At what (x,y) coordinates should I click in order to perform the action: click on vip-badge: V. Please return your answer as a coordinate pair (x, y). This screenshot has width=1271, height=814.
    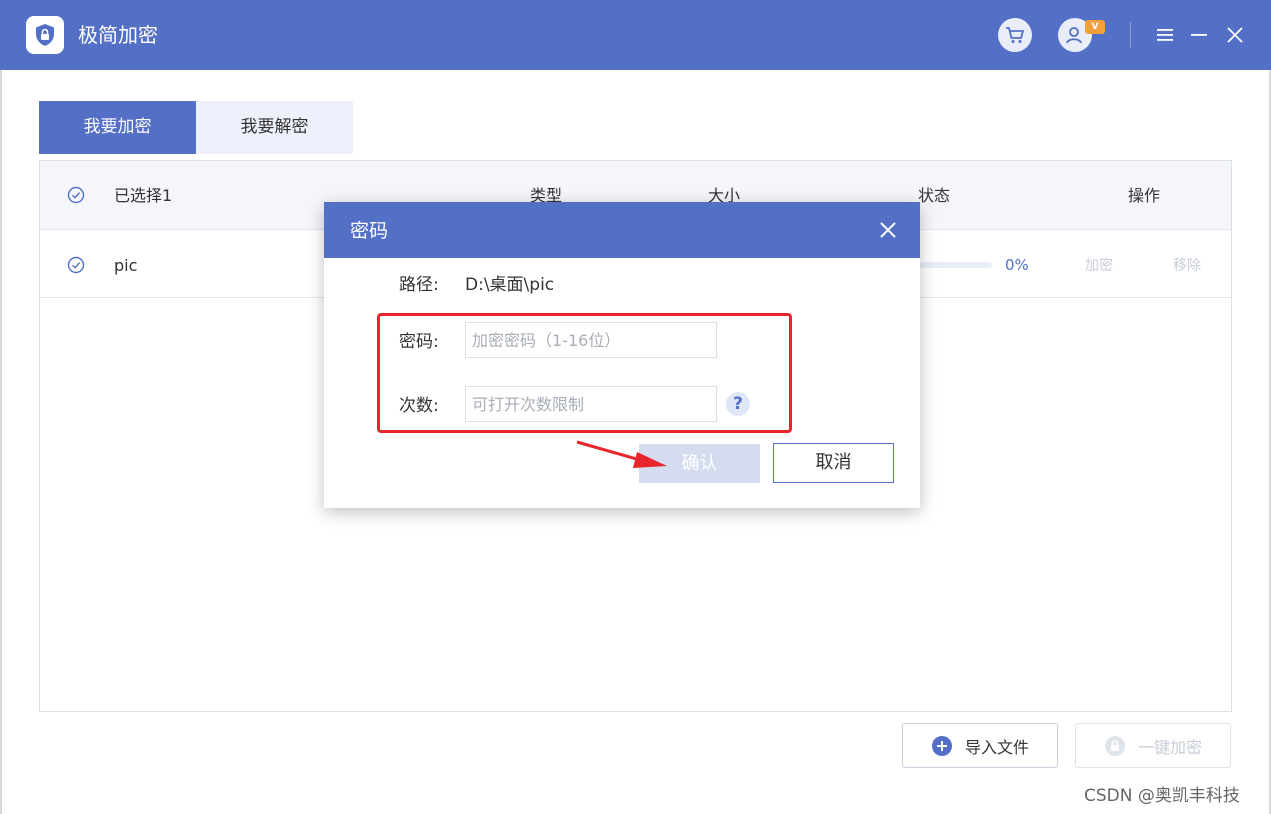
    Looking at the image, I should click on (1095, 27).